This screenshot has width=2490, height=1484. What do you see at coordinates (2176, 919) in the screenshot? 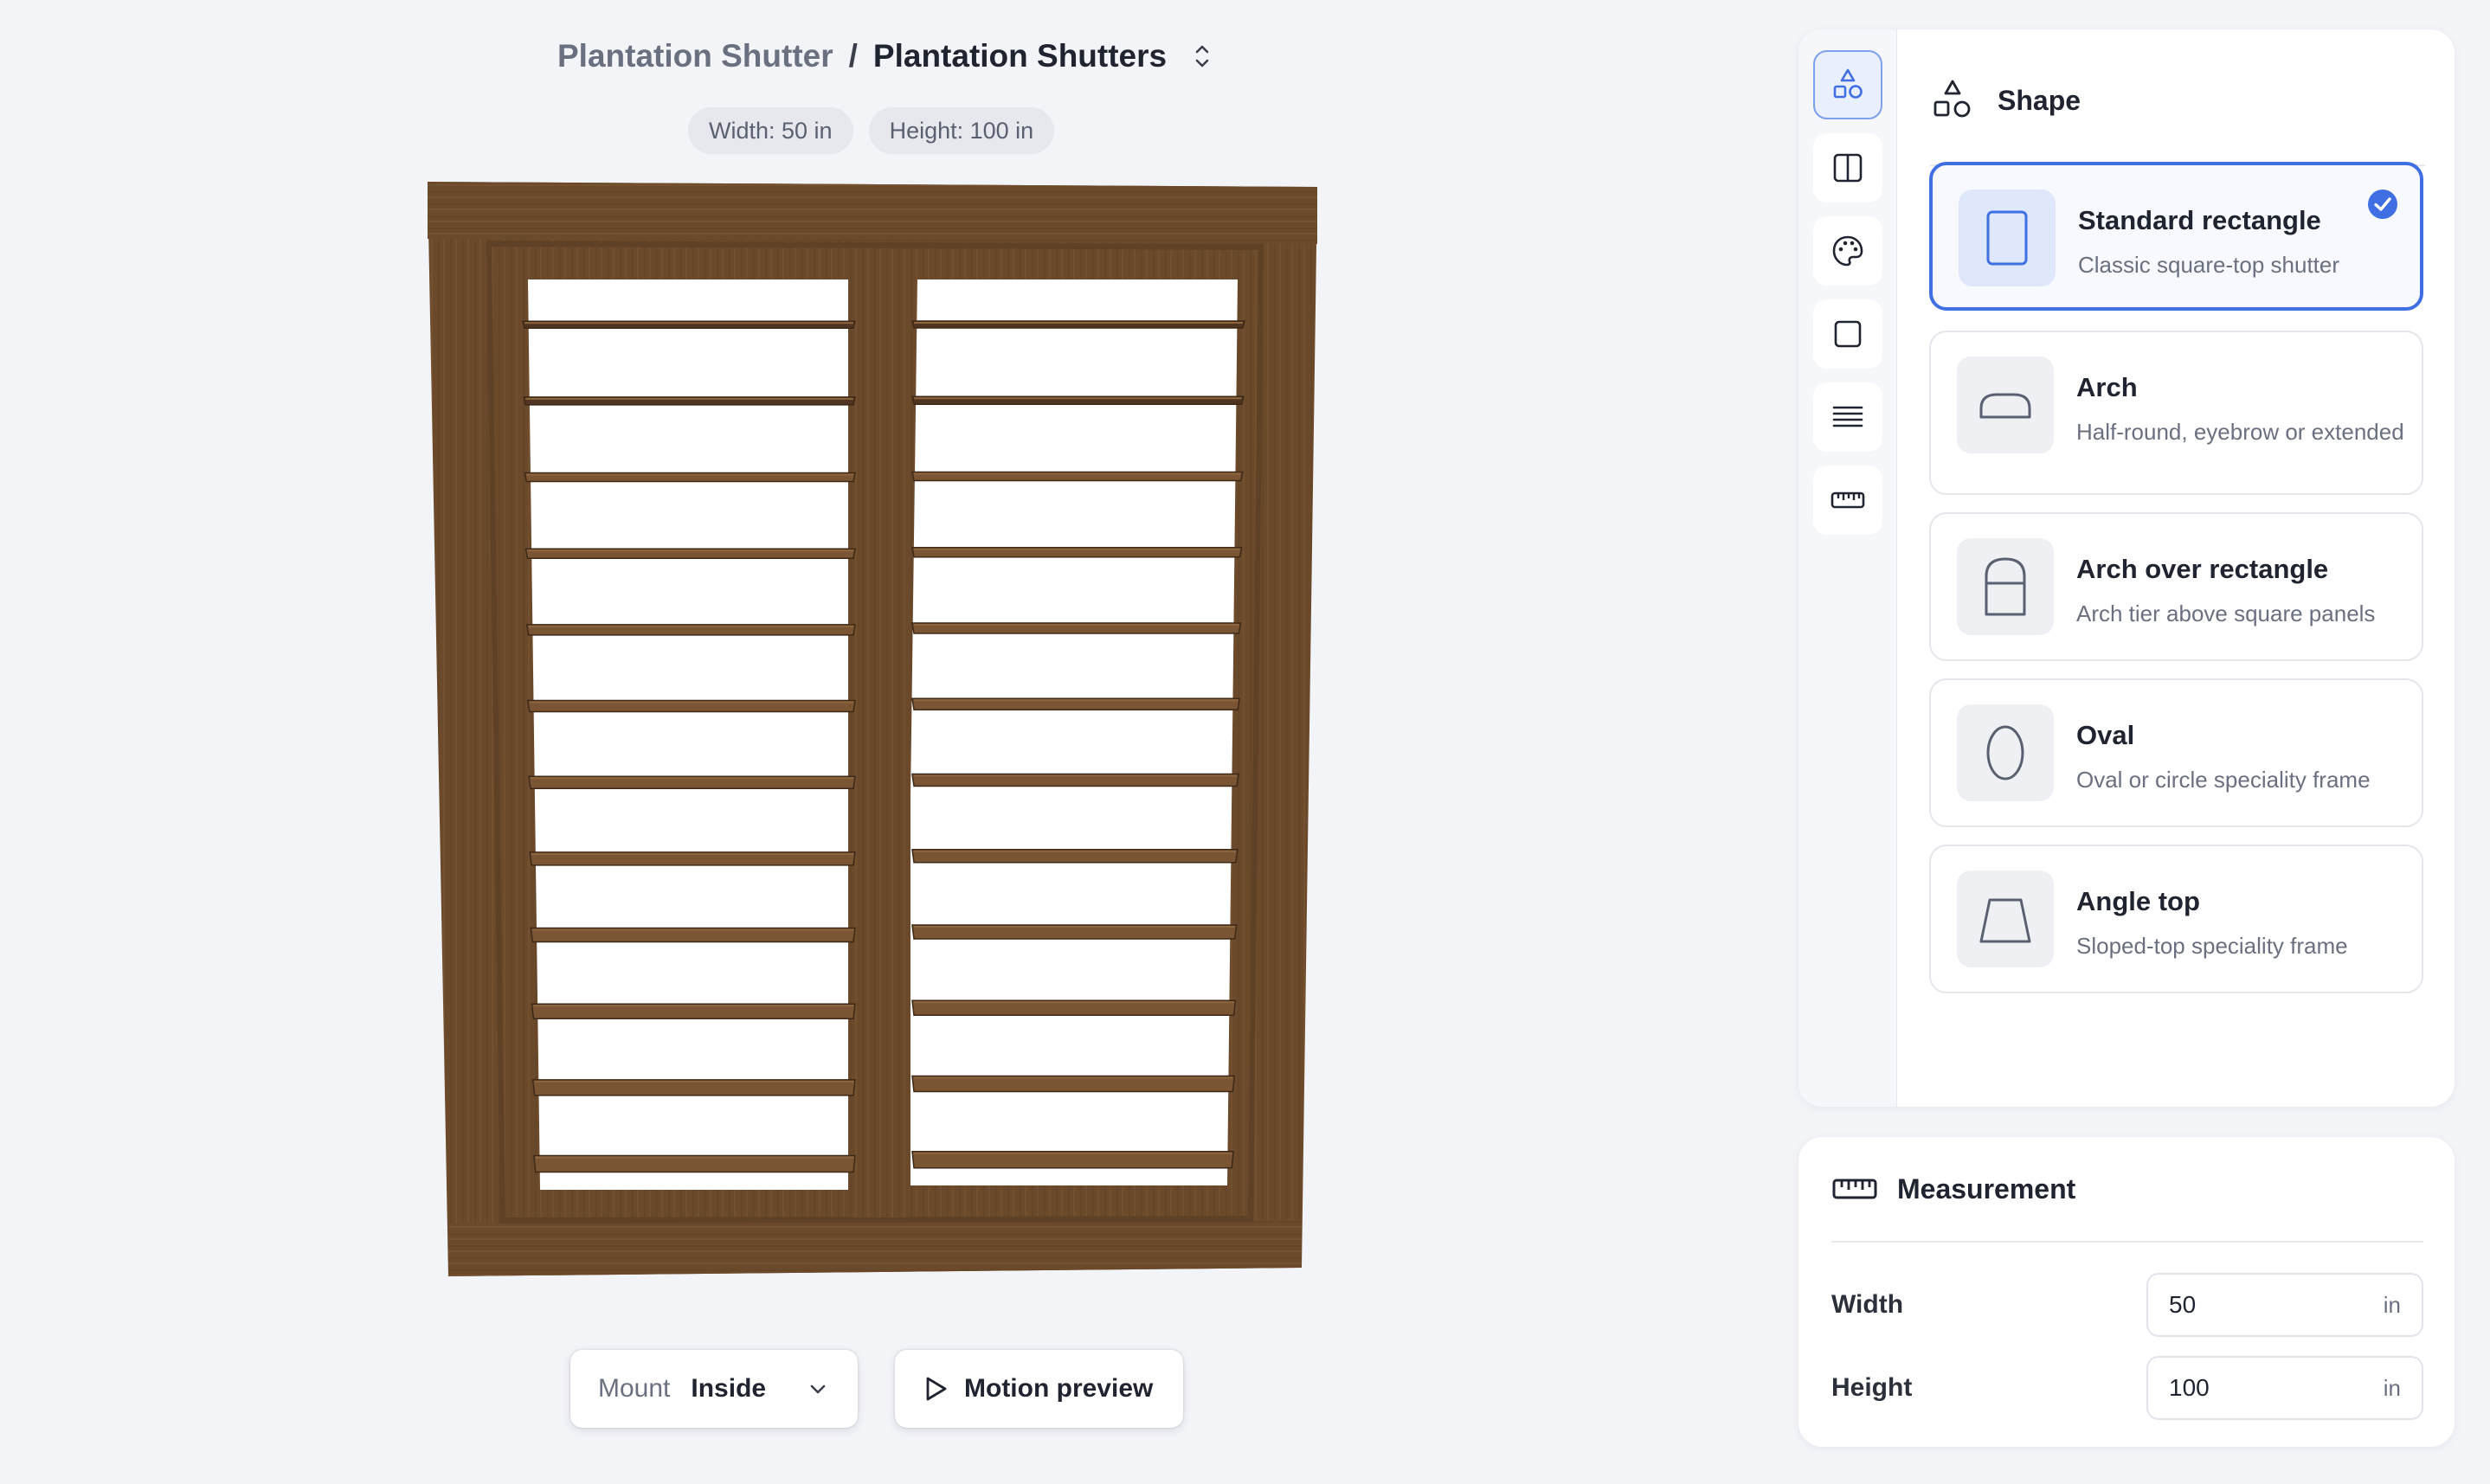
I see `shape-option-angle-top: Angle top Sloped-top speciality frame` at bounding box center [2176, 919].